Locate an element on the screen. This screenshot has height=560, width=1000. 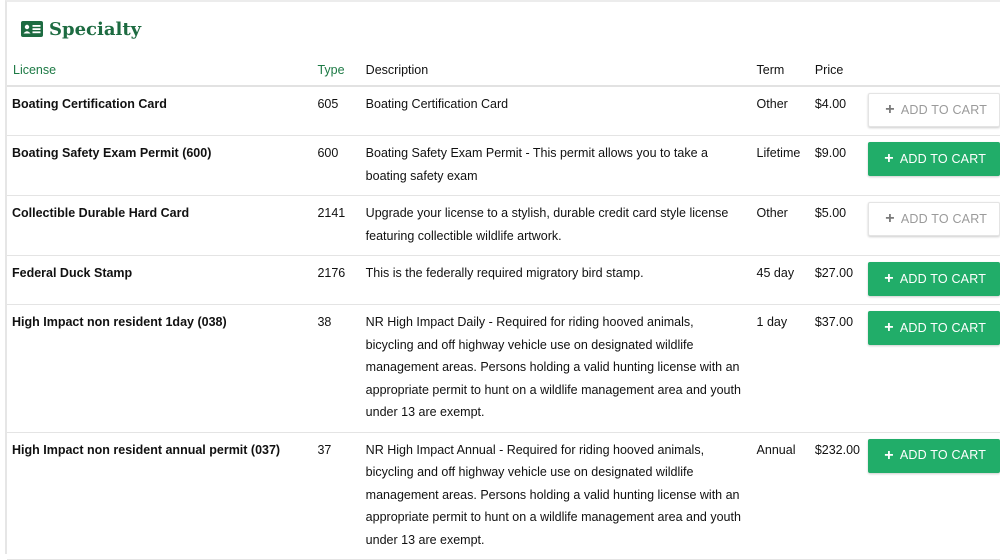
license-type: 38 is located at coordinates (335, 368).